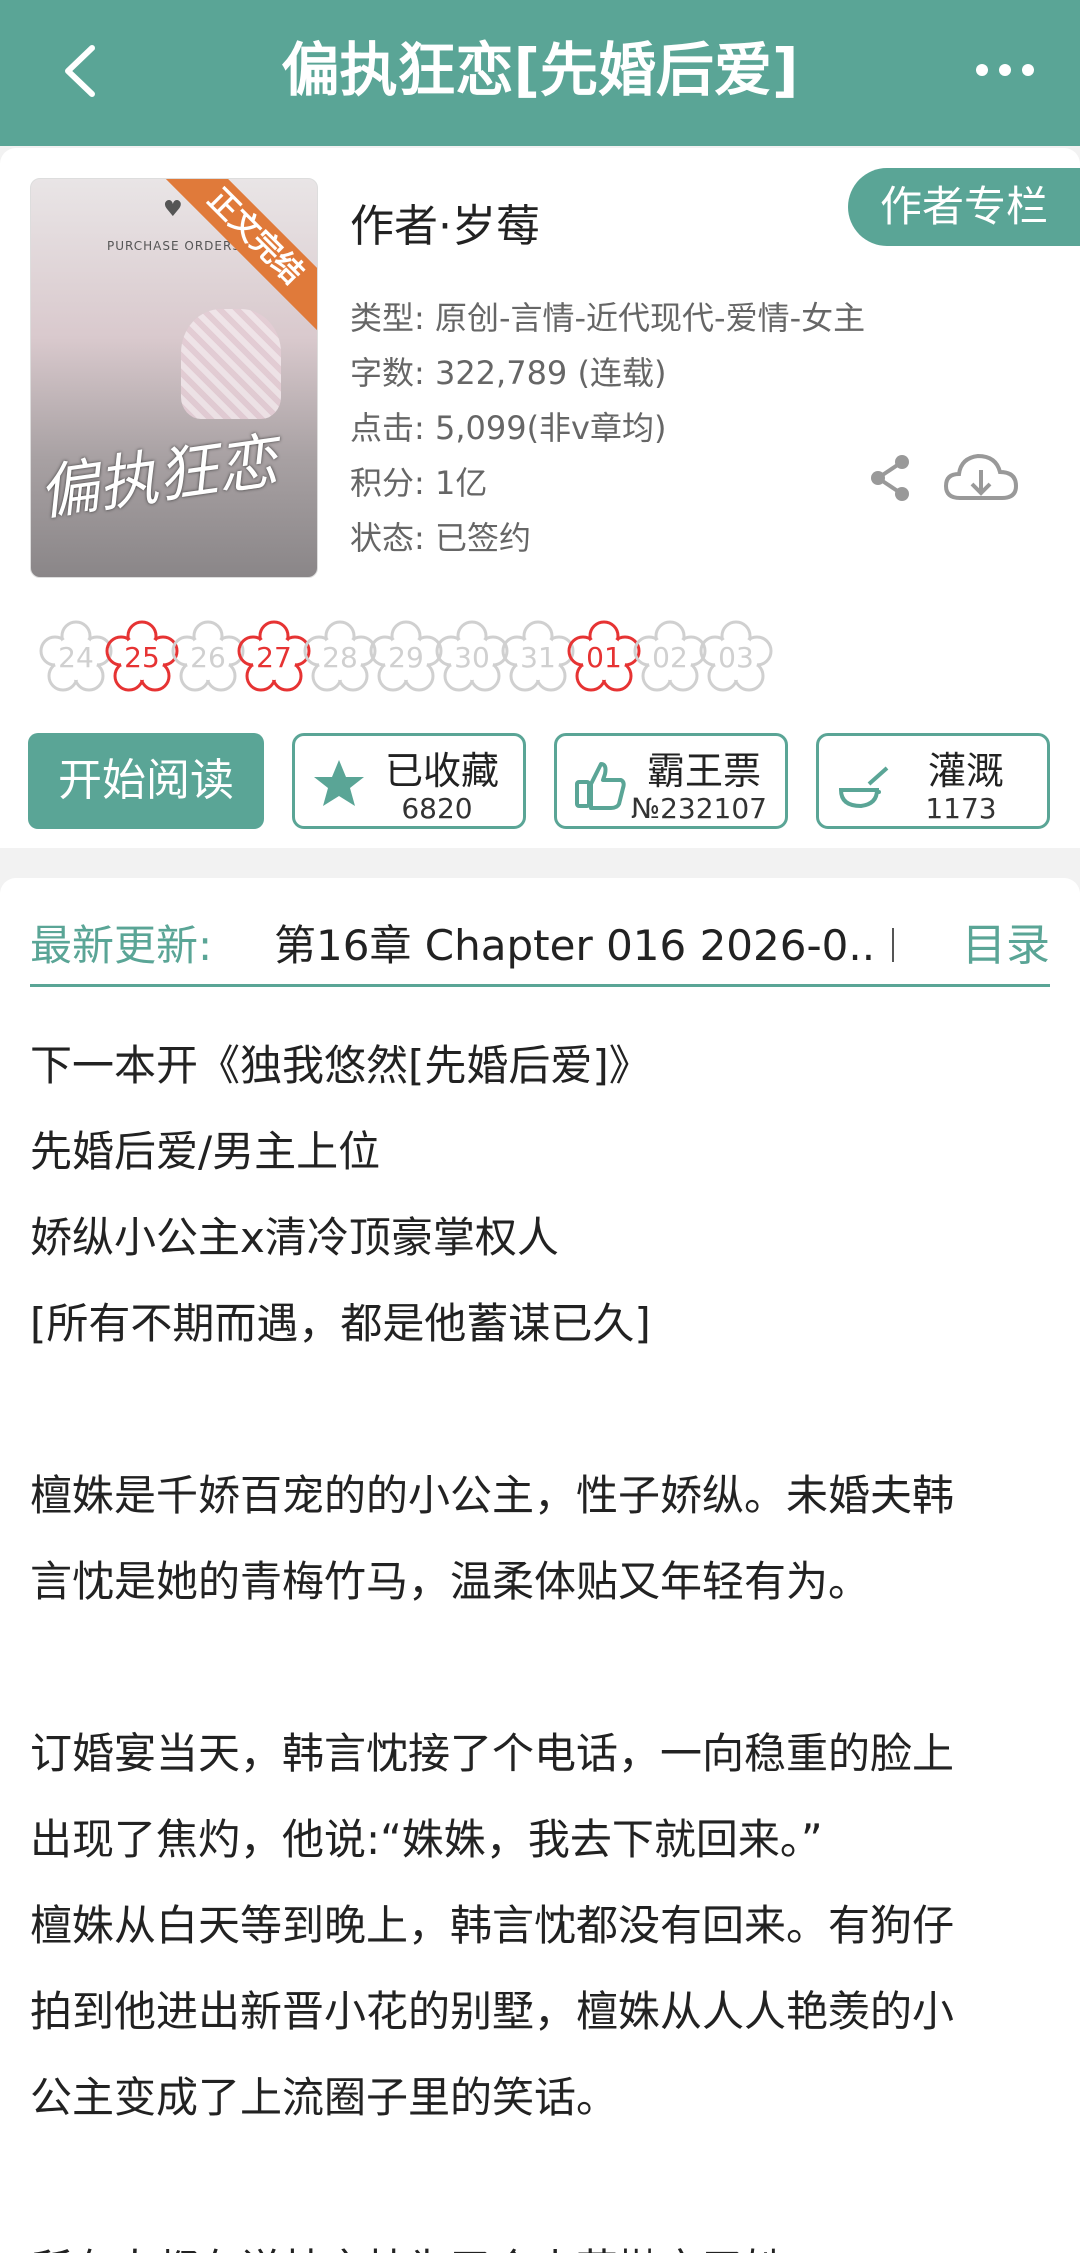 The image size is (1080, 2253). Describe the element at coordinates (205, 1151) in the screenshot. I see `synopsis-line: 先婚后爱/男主上位` at that location.